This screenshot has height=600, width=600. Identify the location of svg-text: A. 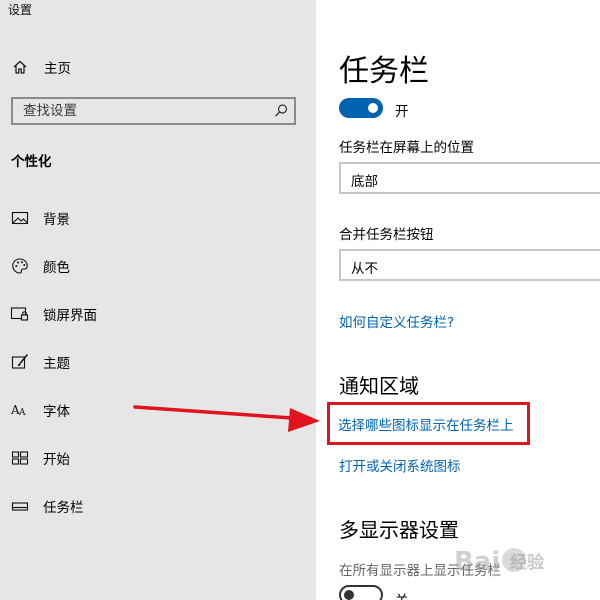
(22, 413).